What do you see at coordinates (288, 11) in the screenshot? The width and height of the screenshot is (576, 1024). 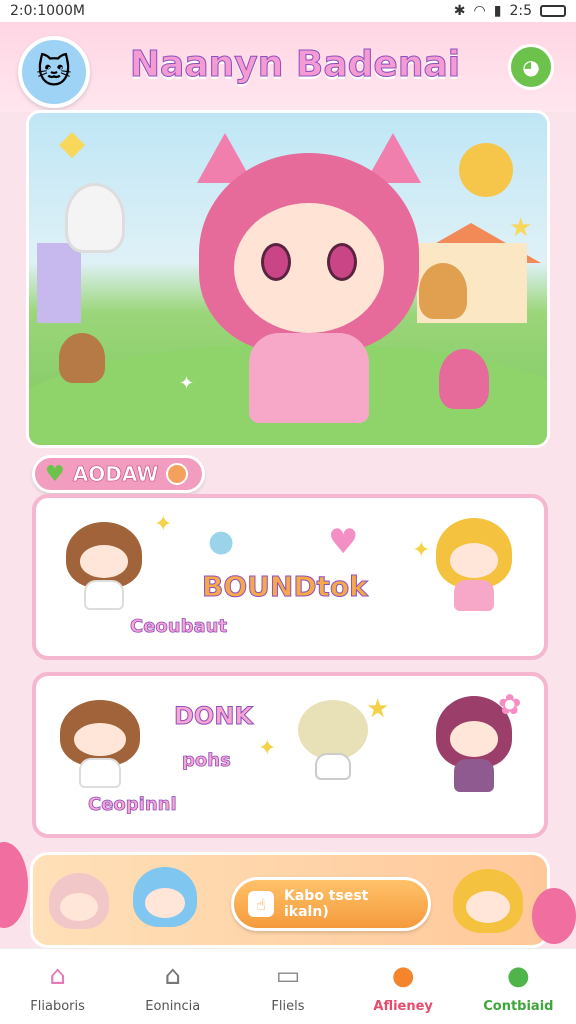 I see `status-bar: 2:0:1000M ✱ ◠ ▮ 2:5` at bounding box center [288, 11].